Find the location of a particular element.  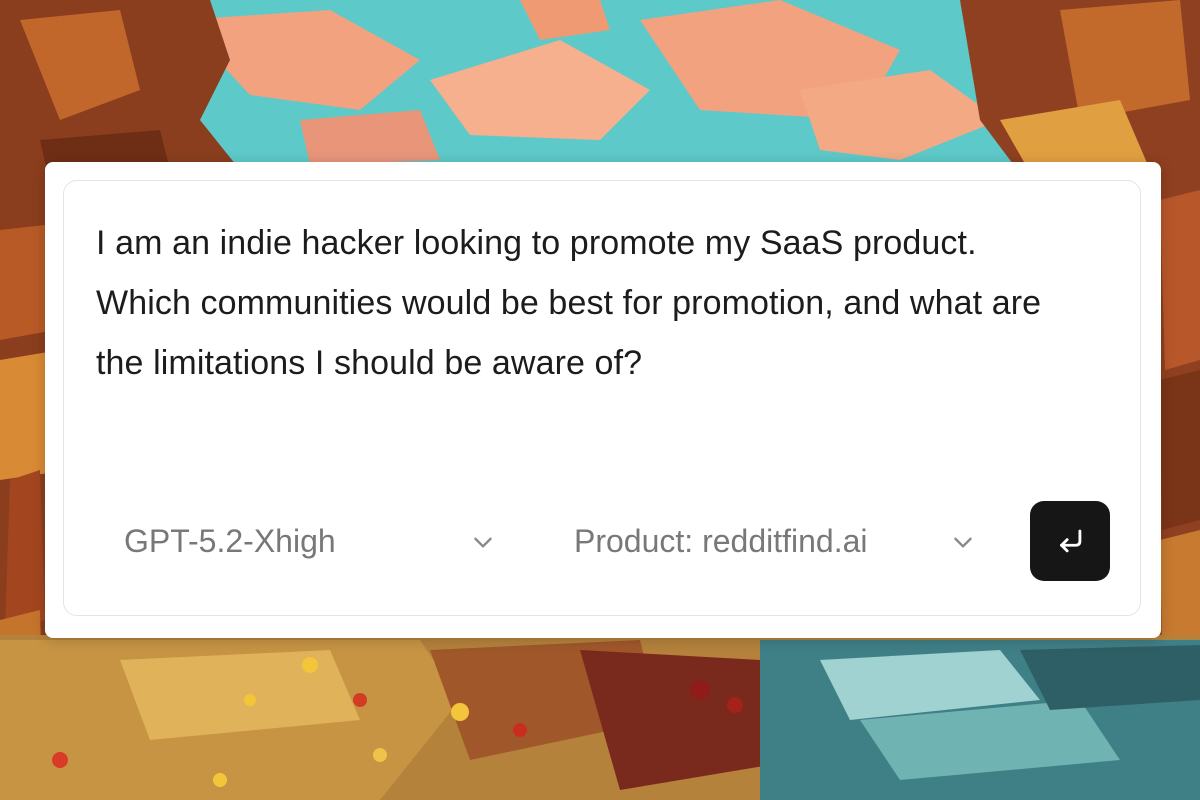

model-select: GPT-5.2-Xhigh is located at coordinates (314, 541).